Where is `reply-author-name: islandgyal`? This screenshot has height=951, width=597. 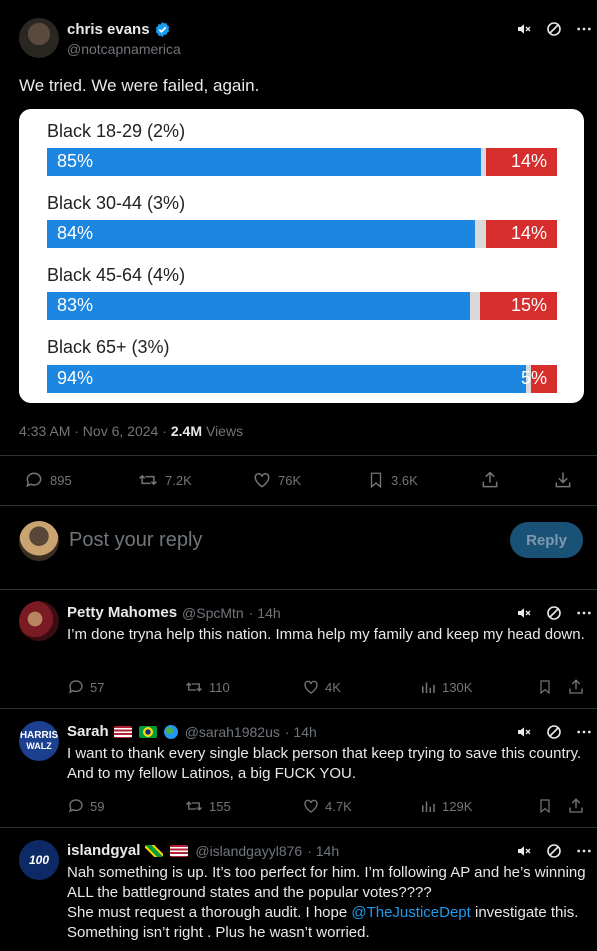
reply-author-name: islandgyal is located at coordinates (103, 850).